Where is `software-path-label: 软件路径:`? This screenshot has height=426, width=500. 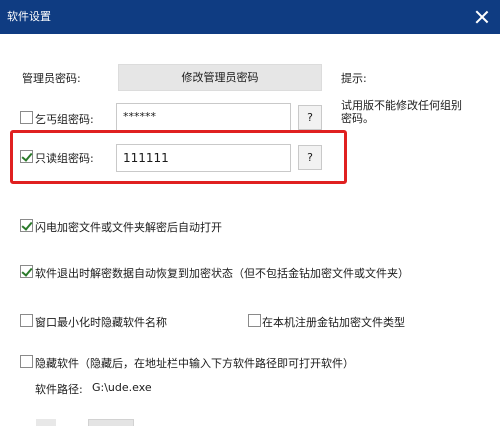 software-path-label: 软件路径: is located at coordinates (59, 389).